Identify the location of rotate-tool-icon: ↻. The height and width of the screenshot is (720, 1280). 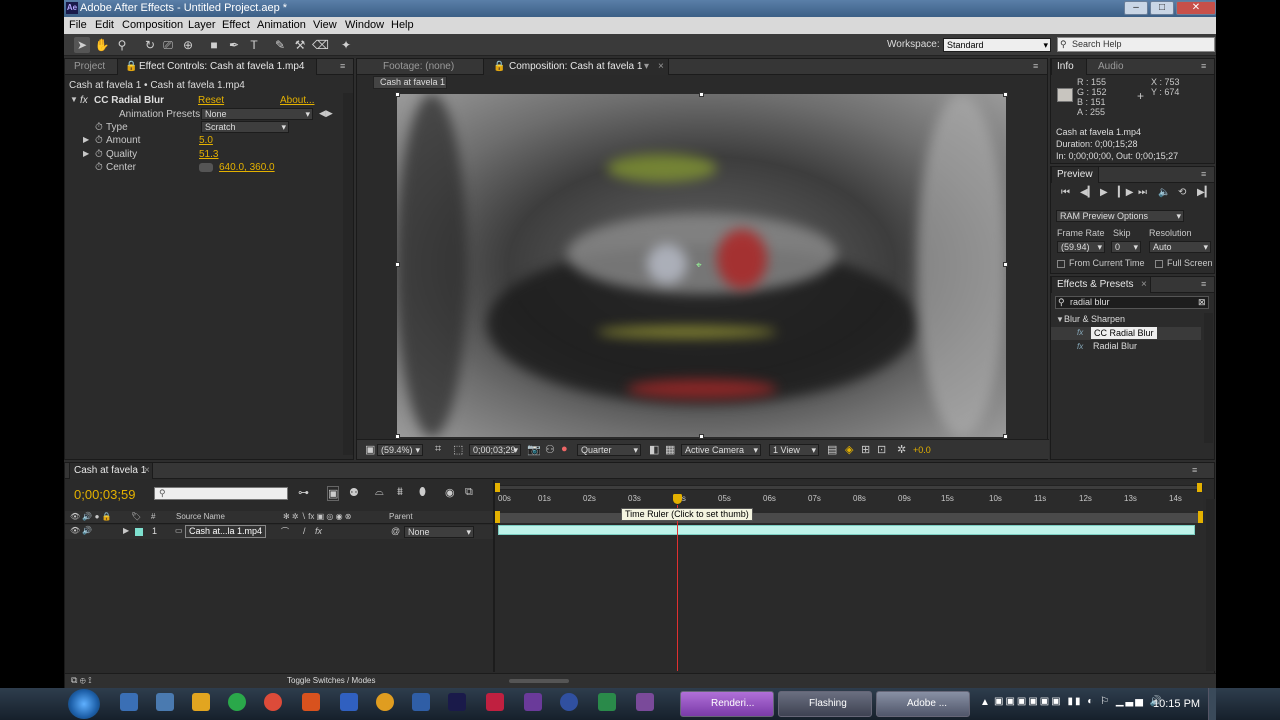
(150, 45).